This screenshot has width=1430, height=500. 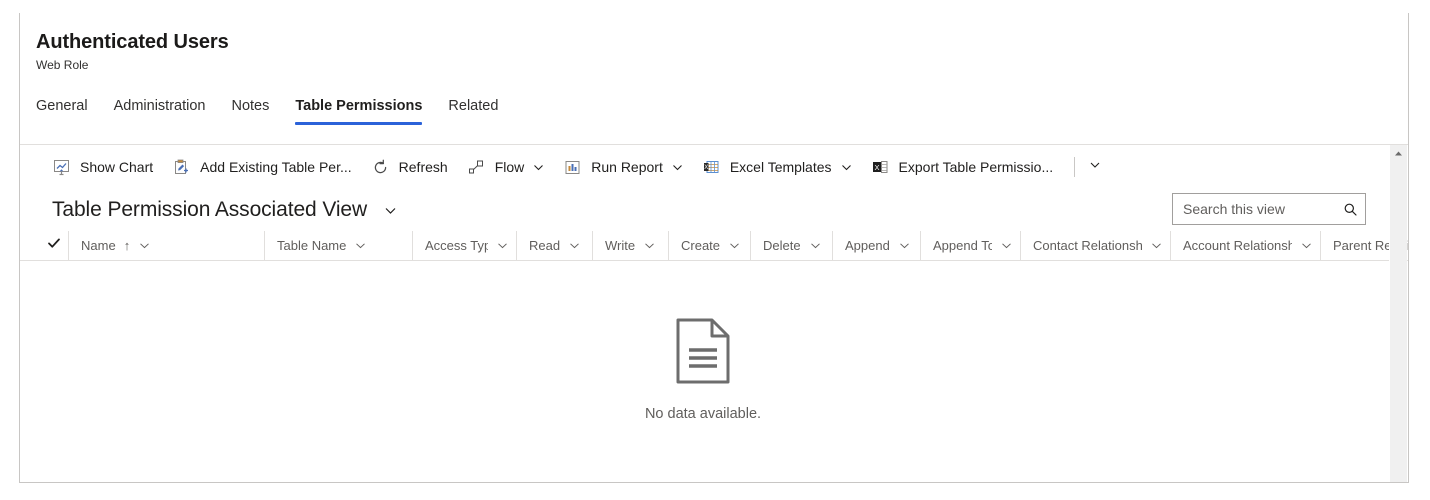 What do you see at coordinates (159, 106) in the screenshot?
I see `tab-administration-label: Administration` at bounding box center [159, 106].